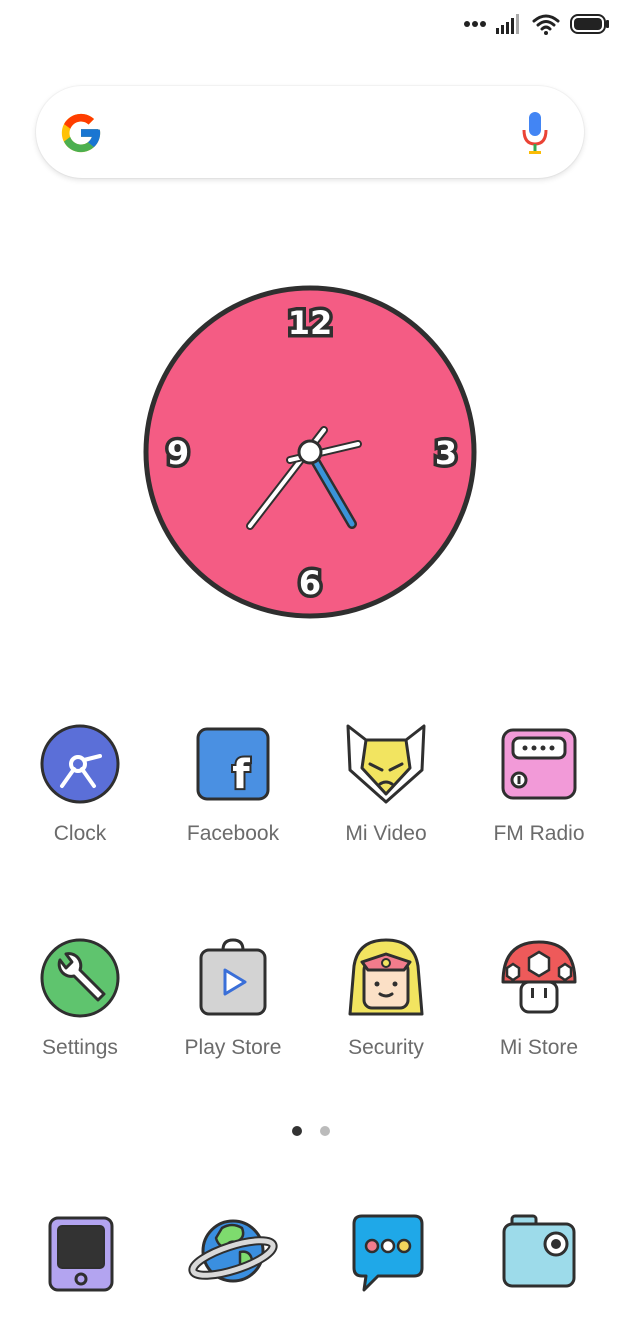  What do you see at coordinates (539, 977) in the screenshot?
I see `mi-store-icon` at bounding box center [539, 977].